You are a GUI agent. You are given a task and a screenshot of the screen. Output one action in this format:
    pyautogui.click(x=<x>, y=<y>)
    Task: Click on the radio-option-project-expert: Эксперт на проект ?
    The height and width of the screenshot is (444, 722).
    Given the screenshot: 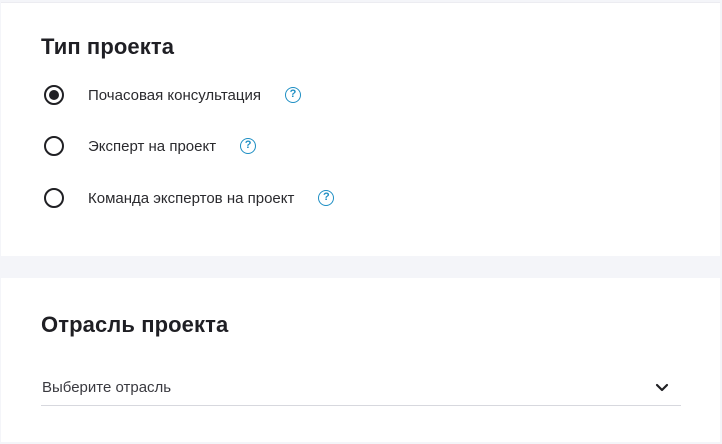 What is the action you would take?
    pyautogui.click(x=150, y=146)
    